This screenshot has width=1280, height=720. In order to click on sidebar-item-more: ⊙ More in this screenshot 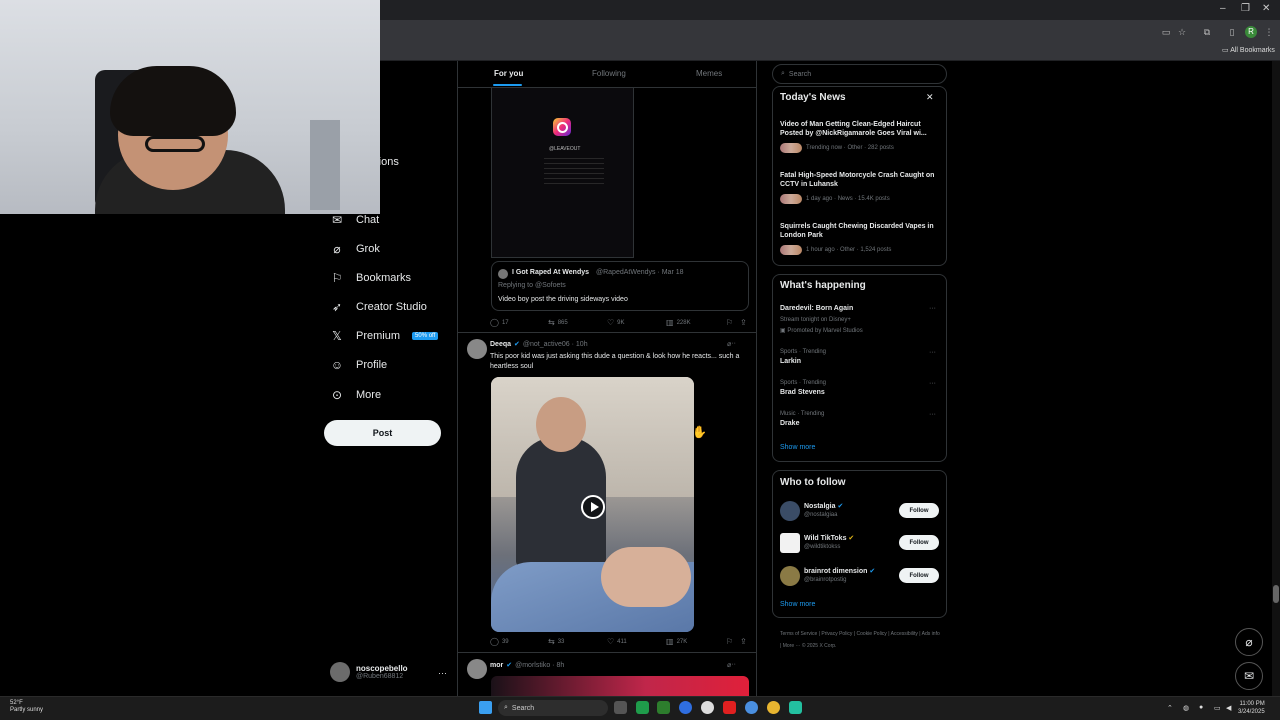, I will do `click(355, 395)`.